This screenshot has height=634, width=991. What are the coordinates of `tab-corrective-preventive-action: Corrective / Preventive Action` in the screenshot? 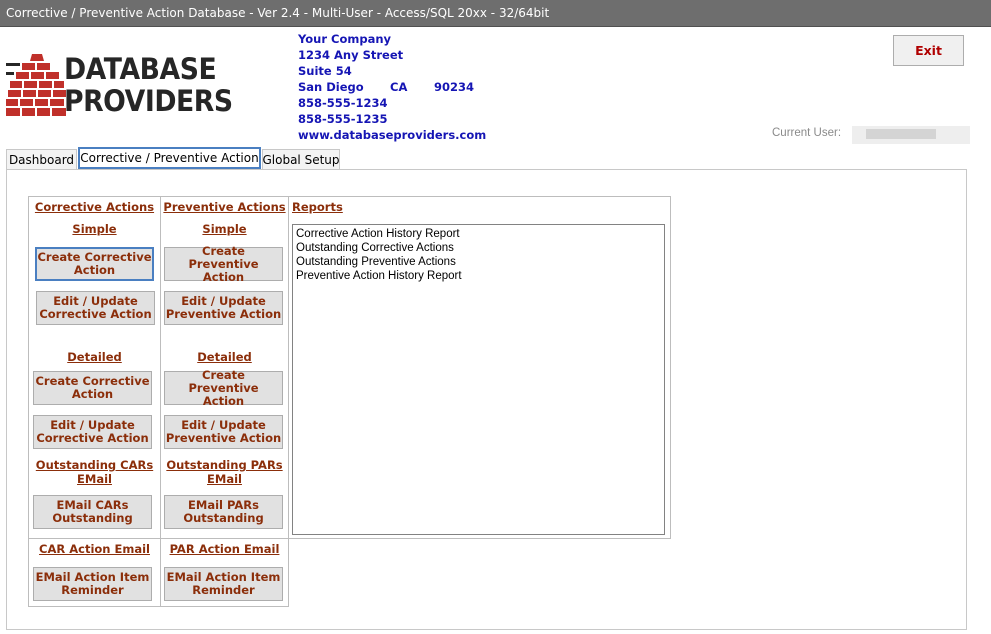 It's located at (169, 158).